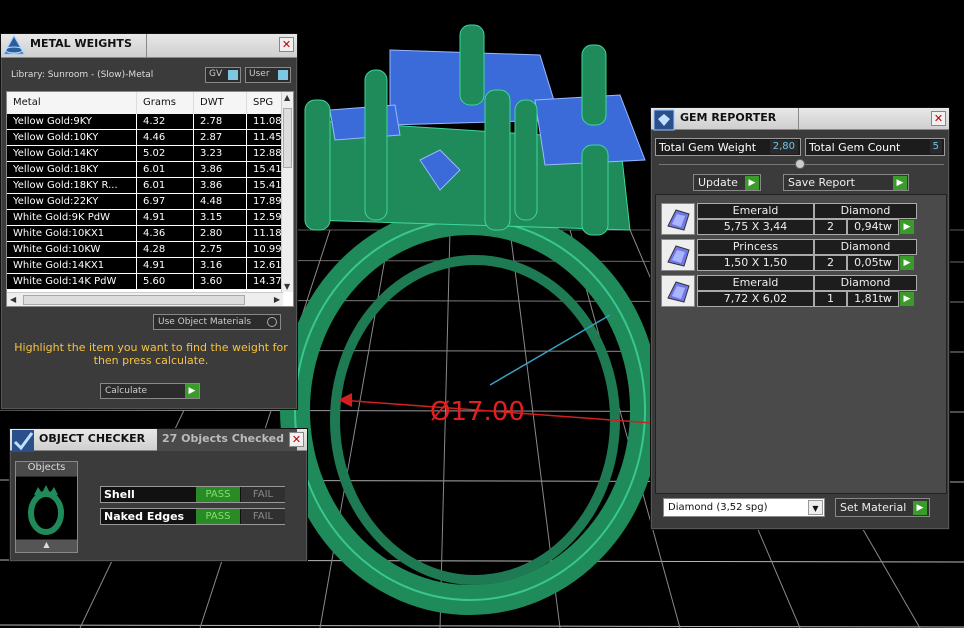 Image resolution: width=964 pixels, height=628 pixels. Describe the element at coordinates (150, 186) in the screenshot. I see `table-row: Yellow Gold:18KY R... 6.01 3.86 15.41` at that location.